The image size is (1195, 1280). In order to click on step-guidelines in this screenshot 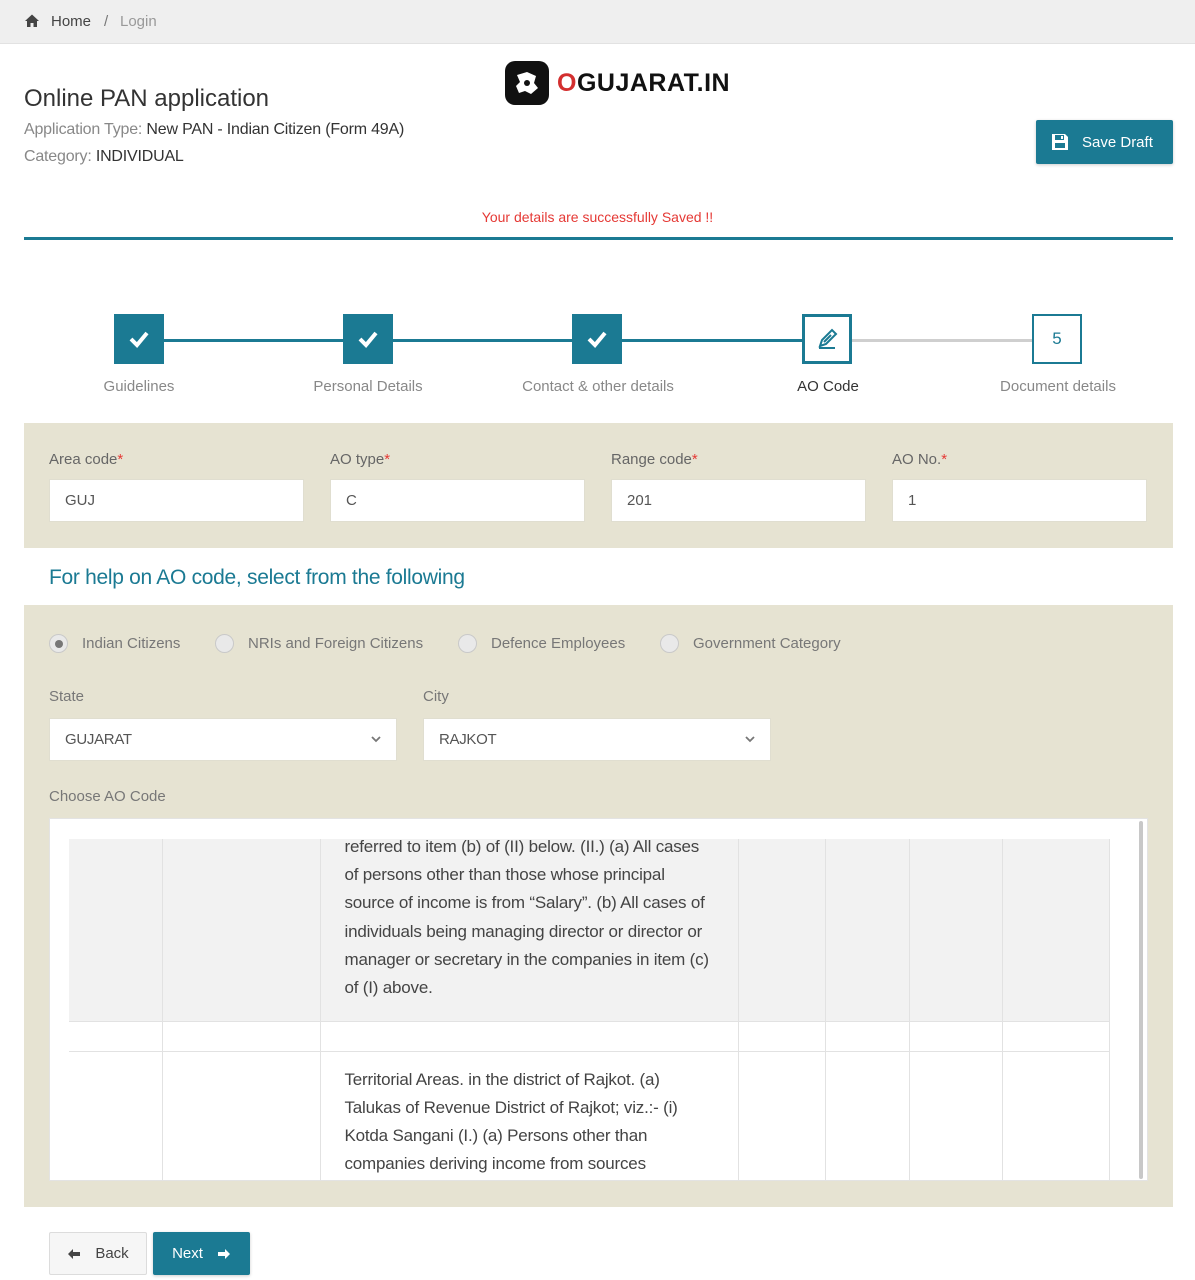, I will do `click(140, 340)`.